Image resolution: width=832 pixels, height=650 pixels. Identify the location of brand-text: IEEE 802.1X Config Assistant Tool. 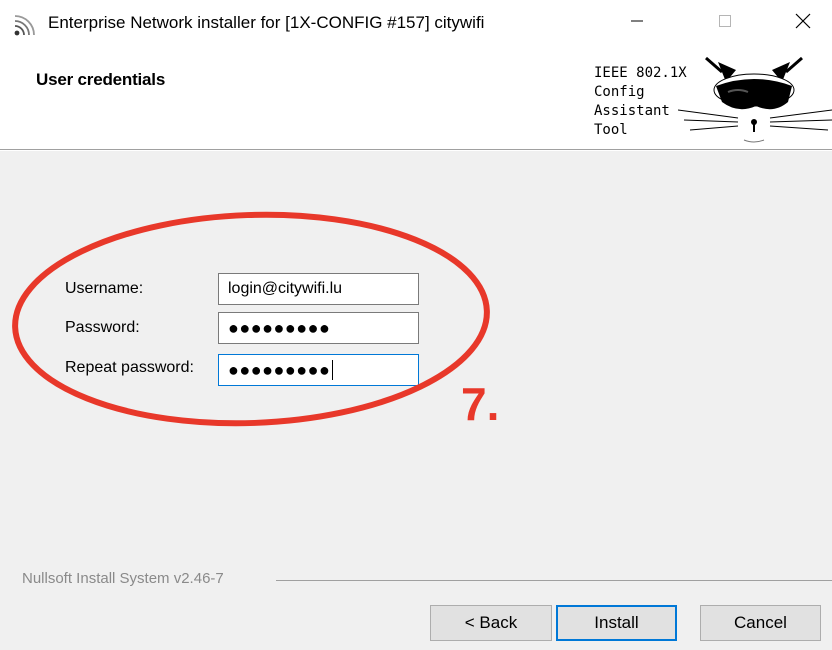
(640, 101).